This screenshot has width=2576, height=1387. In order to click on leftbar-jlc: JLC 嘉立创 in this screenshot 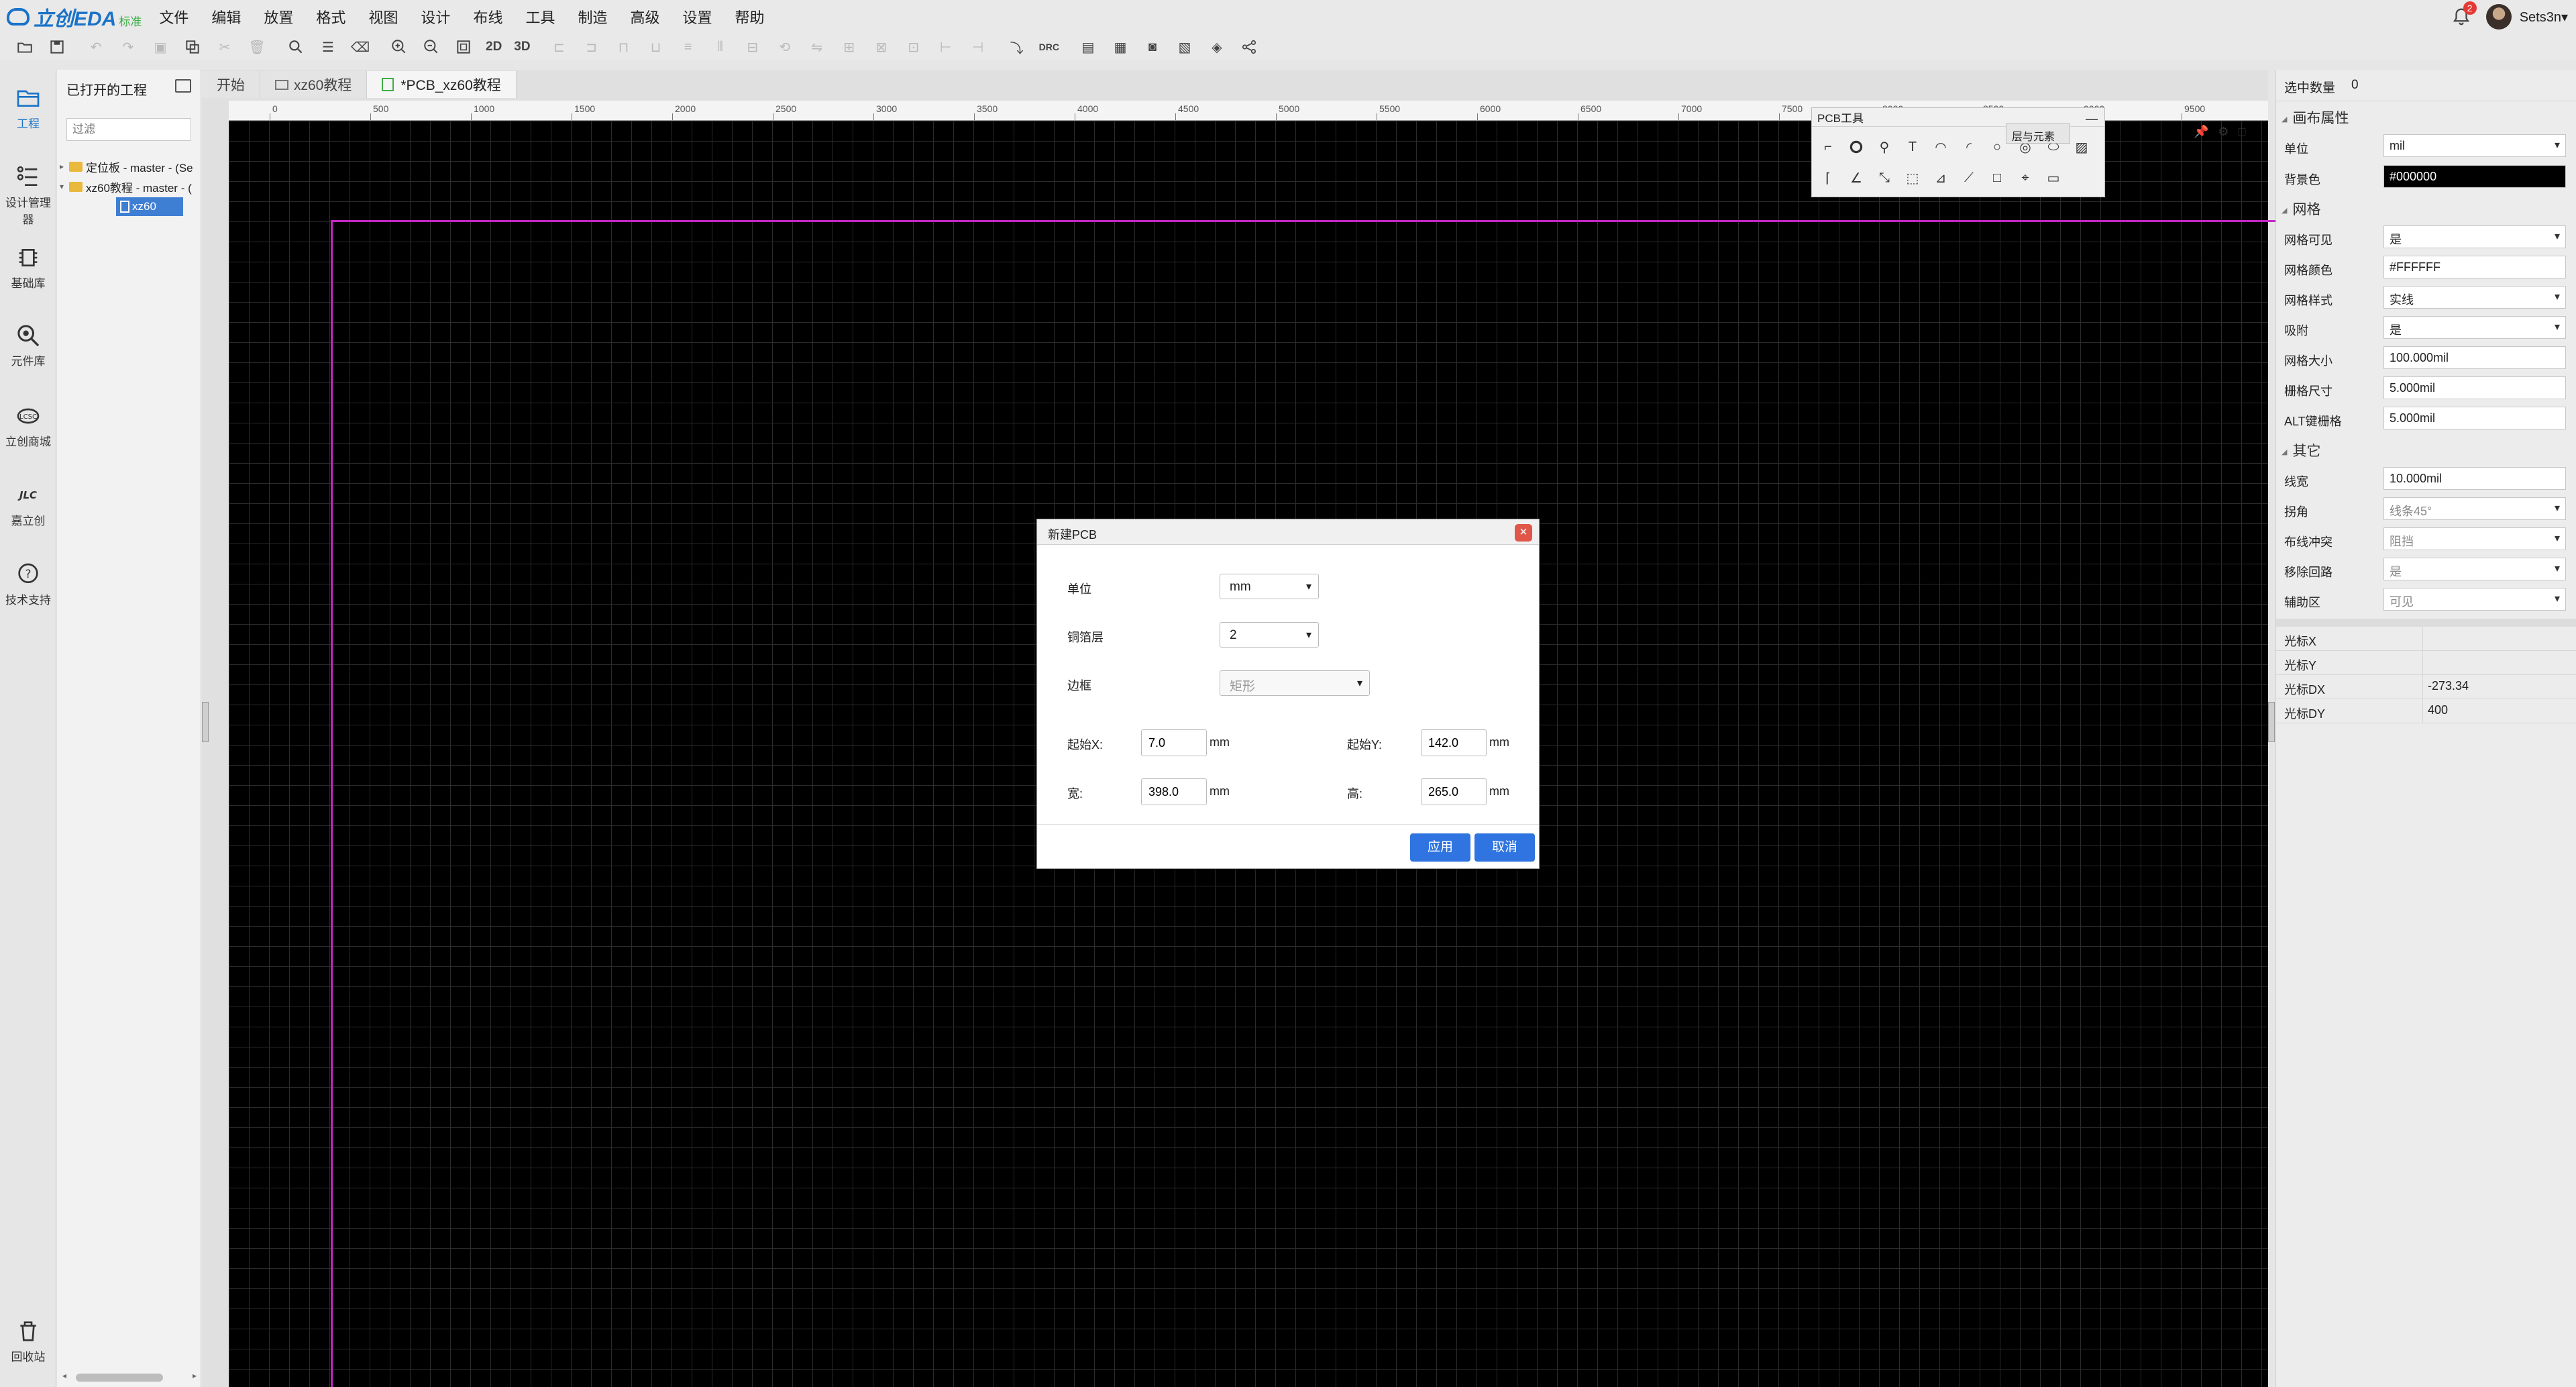, I will do `click(28, 505)`.